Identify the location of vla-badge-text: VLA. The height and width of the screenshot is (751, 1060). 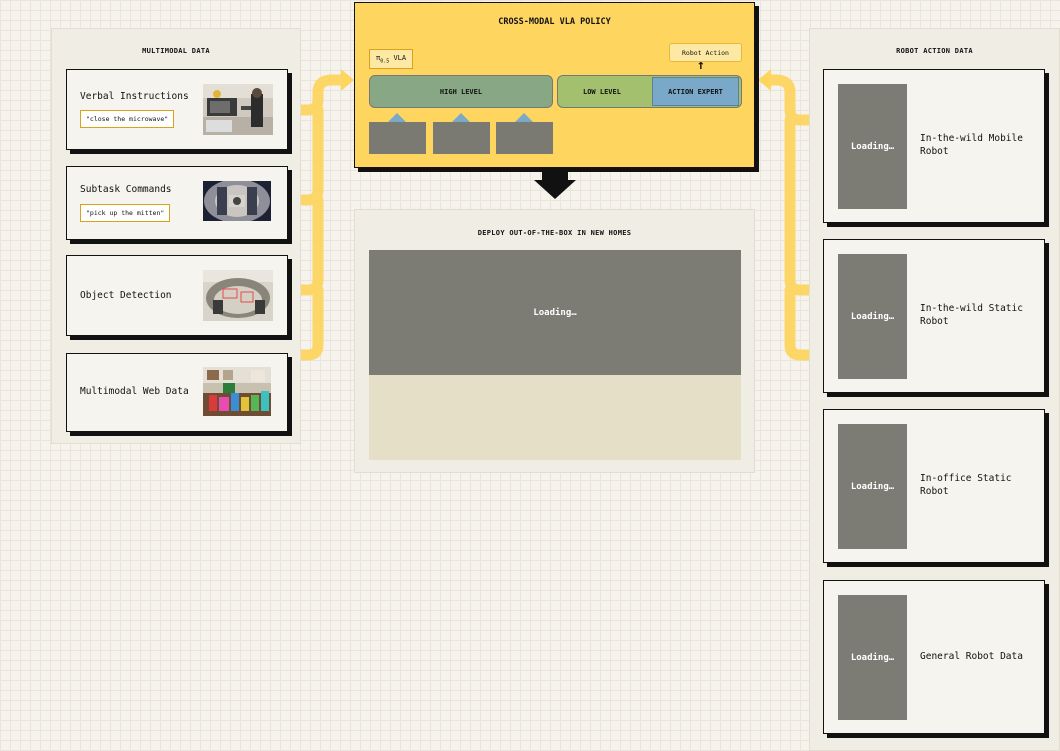
(400, 58).